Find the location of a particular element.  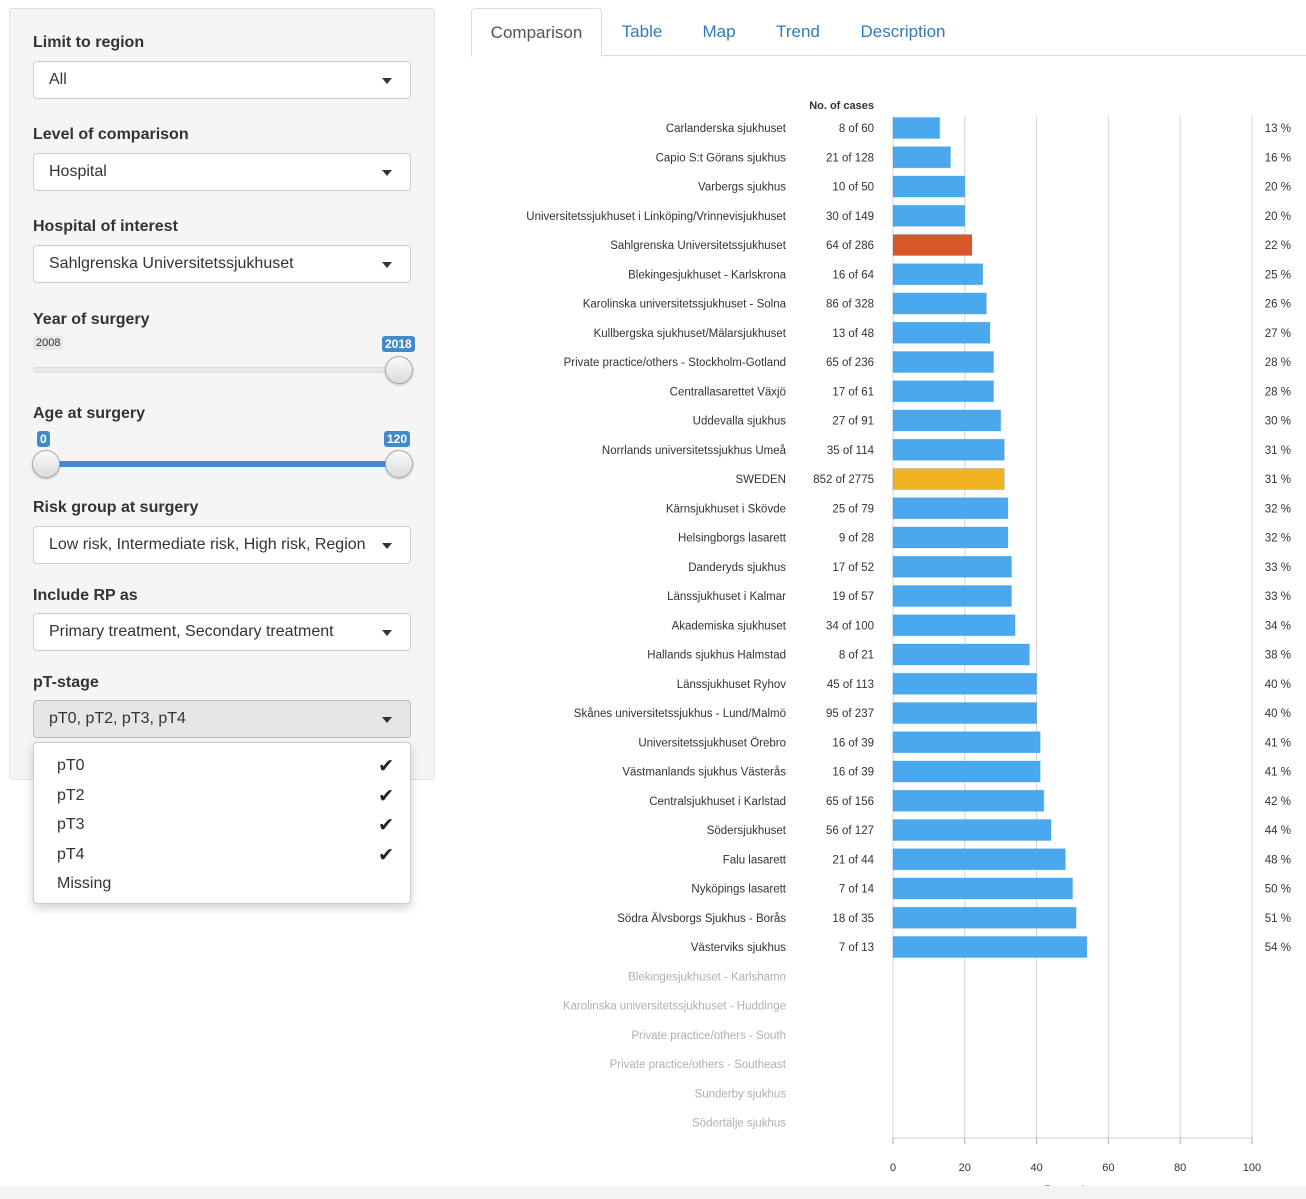

cases-label: 65 of 156 is located at coordinates (850, 802).